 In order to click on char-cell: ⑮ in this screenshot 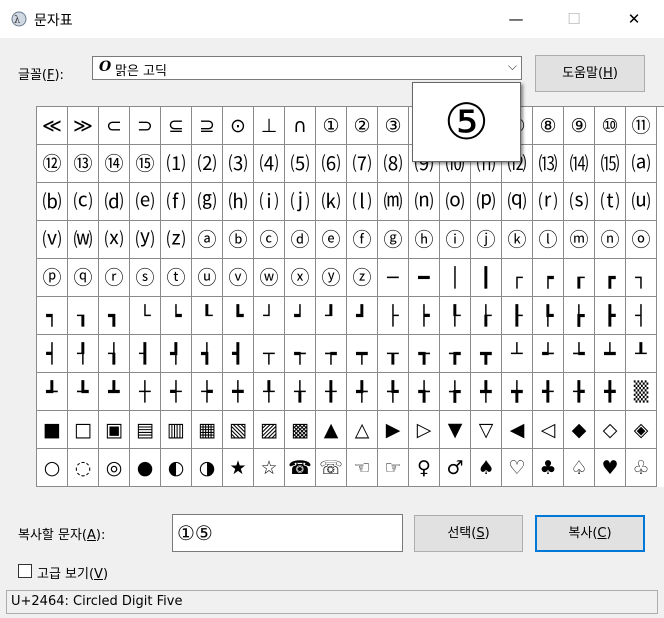, I will do `click(145, 164)`.